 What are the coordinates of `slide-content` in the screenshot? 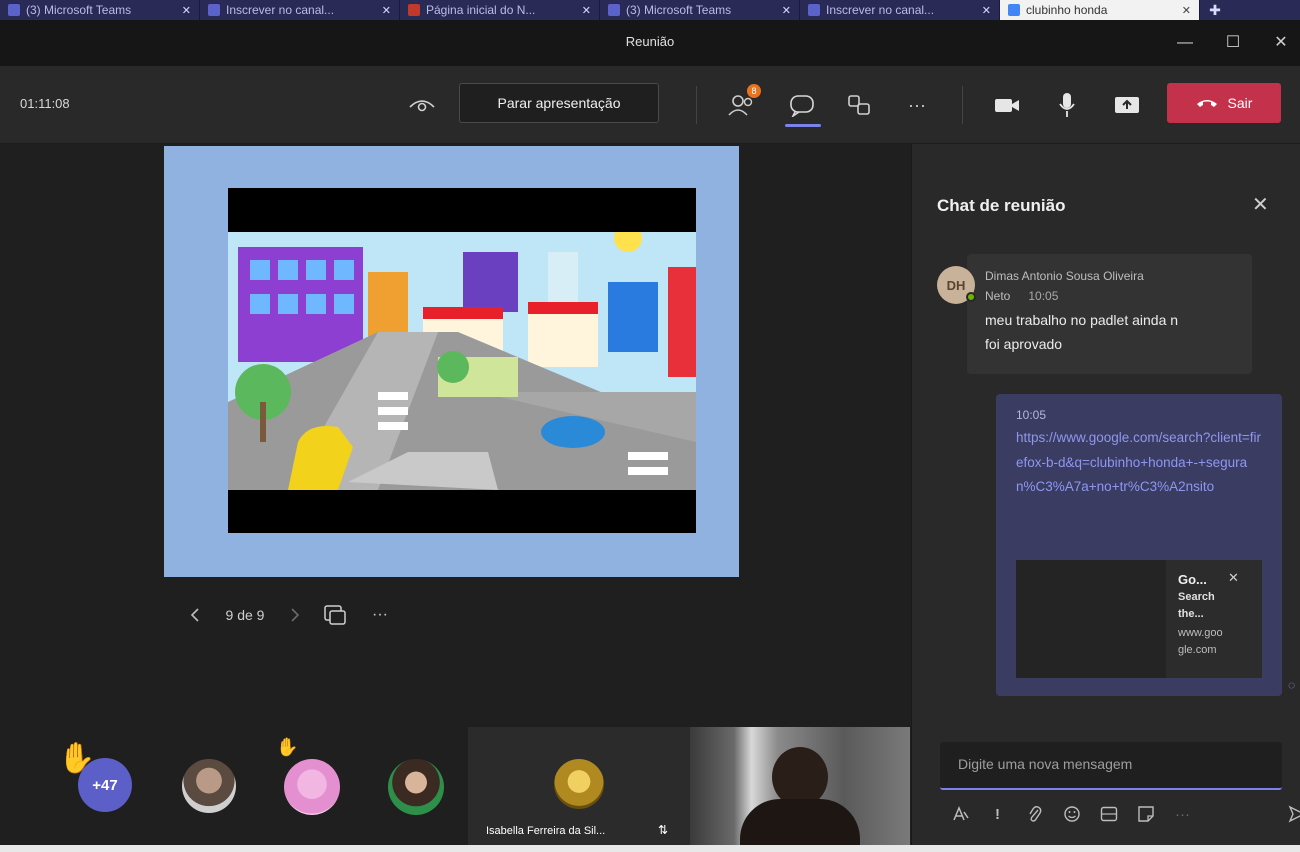 It's located at (462, 360).